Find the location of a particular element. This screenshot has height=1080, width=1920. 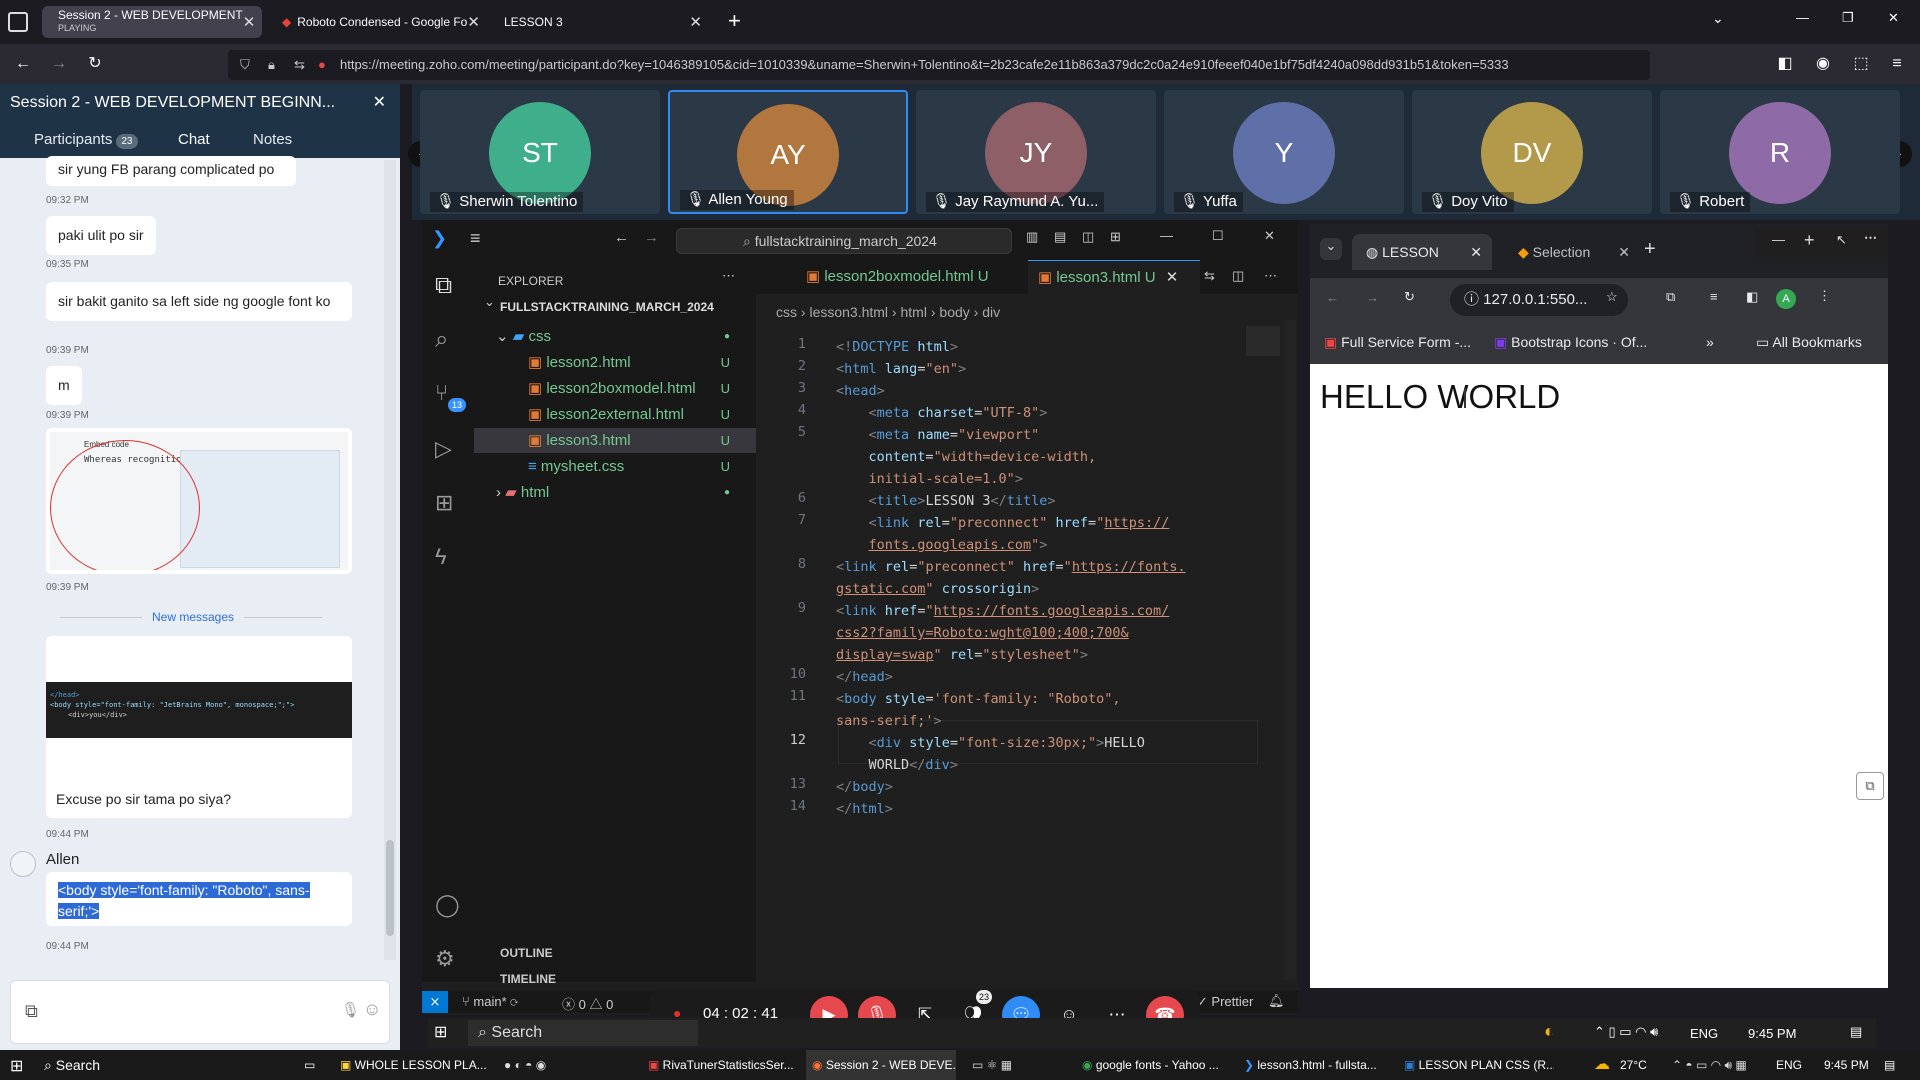

pointer-icon: ↖ is located at coordinates (1841, 240).